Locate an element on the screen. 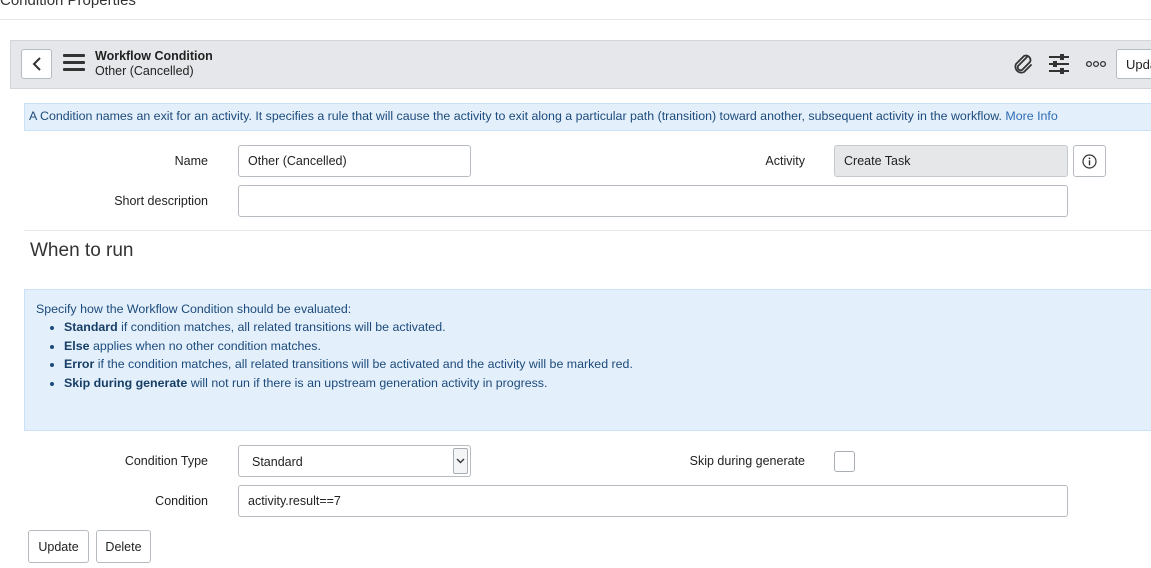 The height and width of the screenshot is (568, 1151). skip-during-generate-checkbox is located at coordinates (844, 461).